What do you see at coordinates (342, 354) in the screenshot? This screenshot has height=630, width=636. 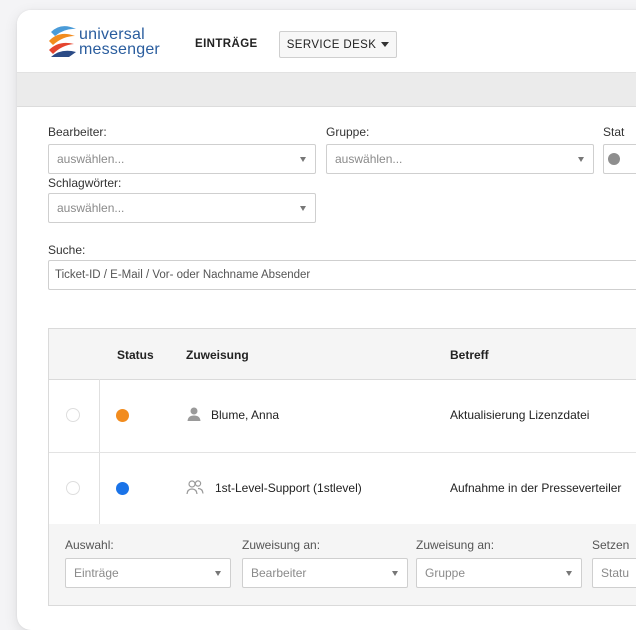 I see `table-header: Status Zuweisung Betreff` at bounding box center [342, 354].